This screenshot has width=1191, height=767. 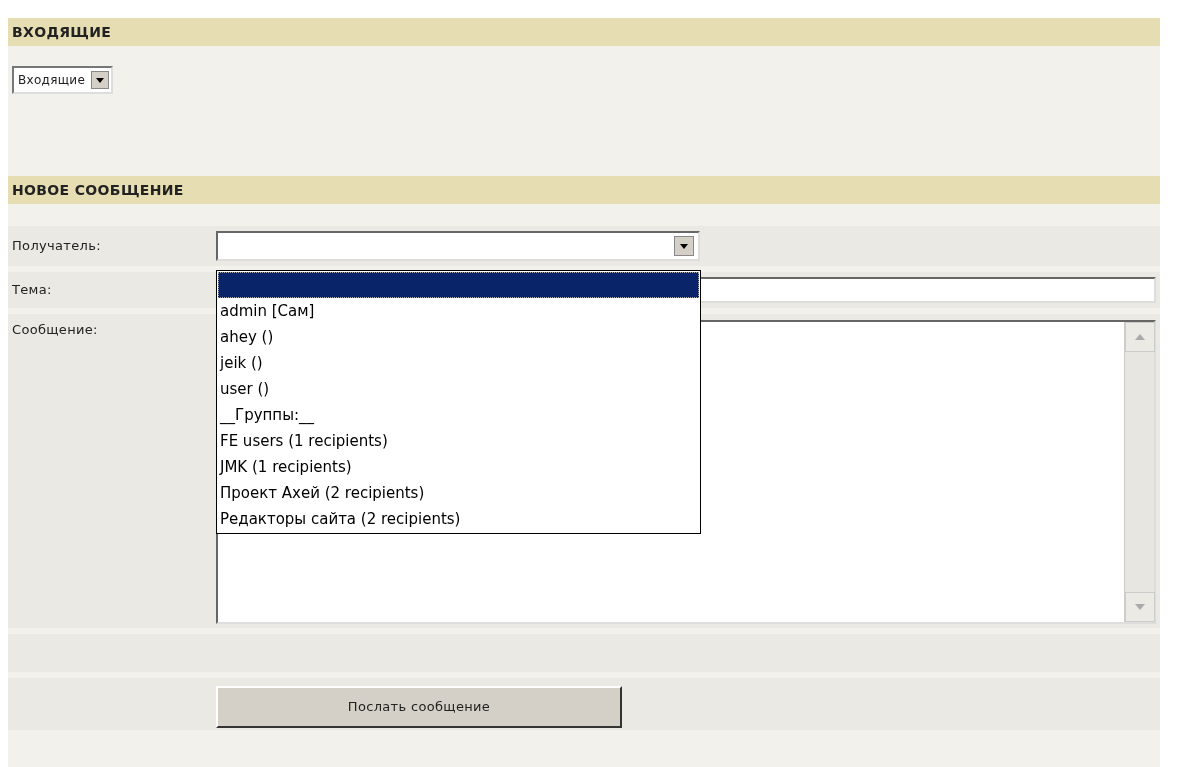 What do you see at coordinates (55, 329) in the screenshot?
I see `field-label: Сообщение:` at bounding box center [55, 329].